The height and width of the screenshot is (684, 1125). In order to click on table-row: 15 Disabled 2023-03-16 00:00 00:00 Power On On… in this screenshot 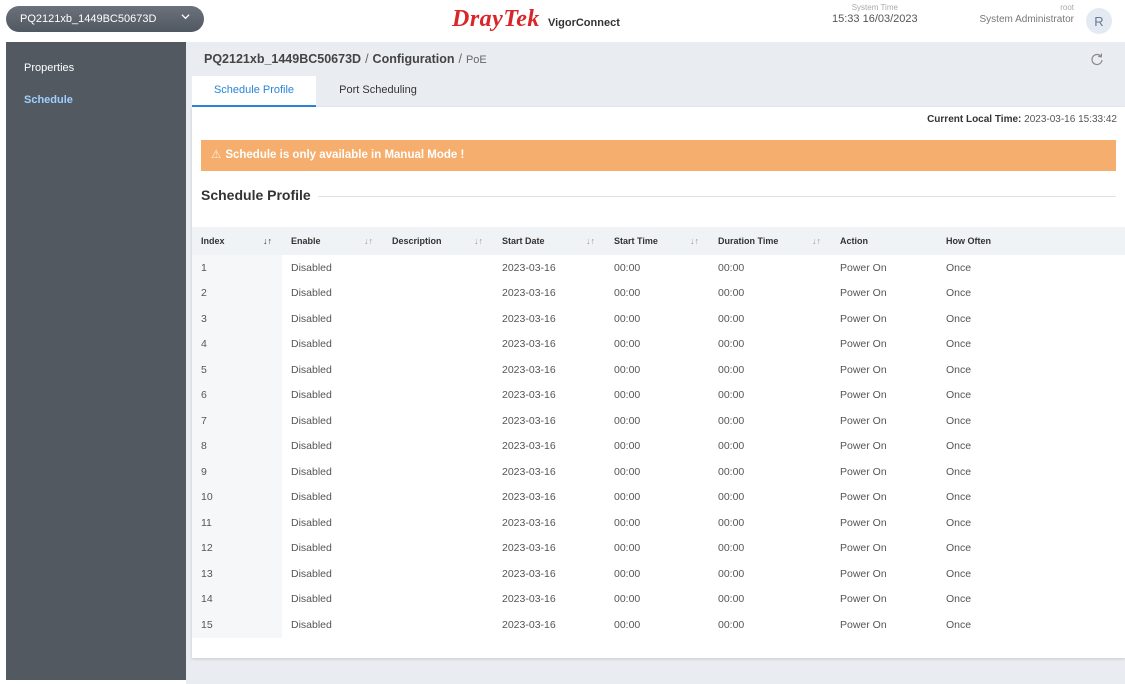, I will do `click(658, 625)`.